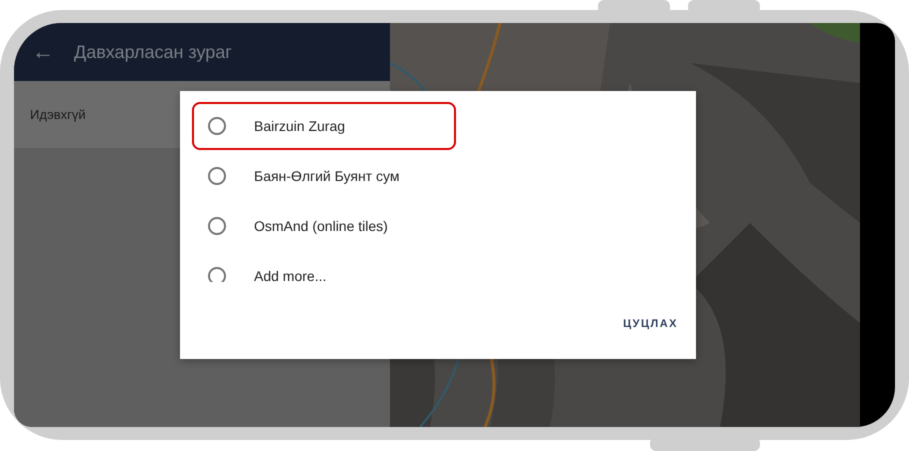 This screenshot has height=451, width=909. I want to click on option-label: Bairzuin Zurag, so click(300, 126).